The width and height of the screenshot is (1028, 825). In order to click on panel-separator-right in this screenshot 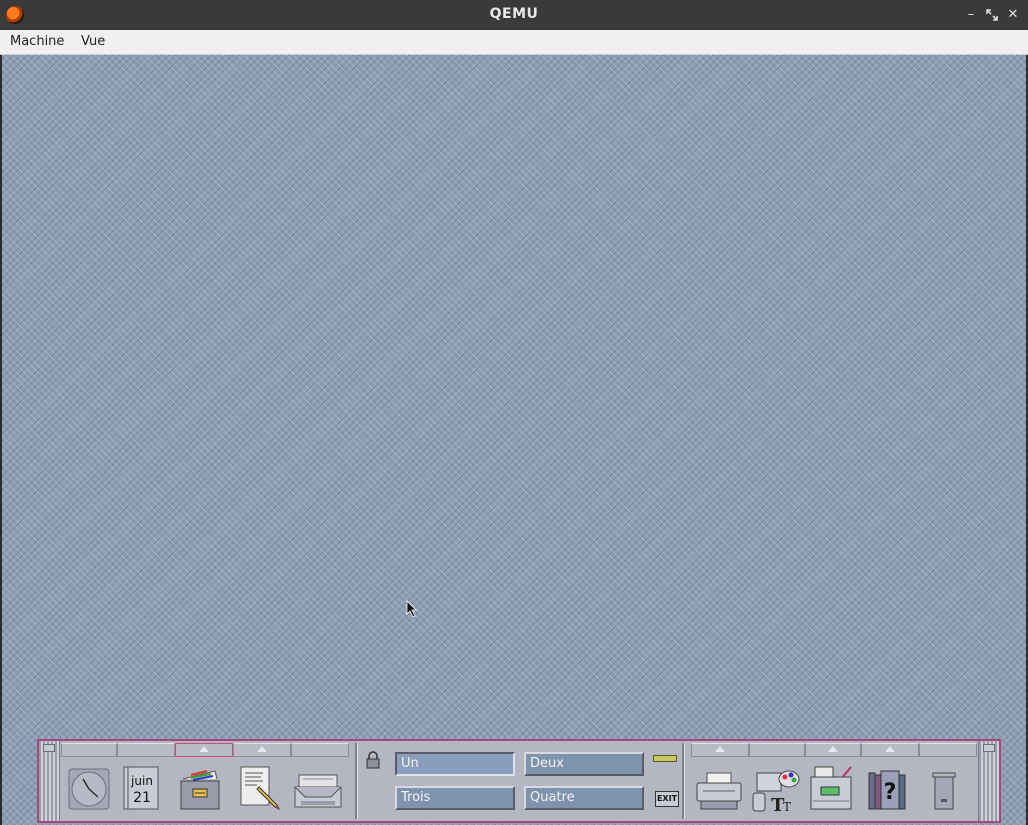, I will do `click(683, 781)`.